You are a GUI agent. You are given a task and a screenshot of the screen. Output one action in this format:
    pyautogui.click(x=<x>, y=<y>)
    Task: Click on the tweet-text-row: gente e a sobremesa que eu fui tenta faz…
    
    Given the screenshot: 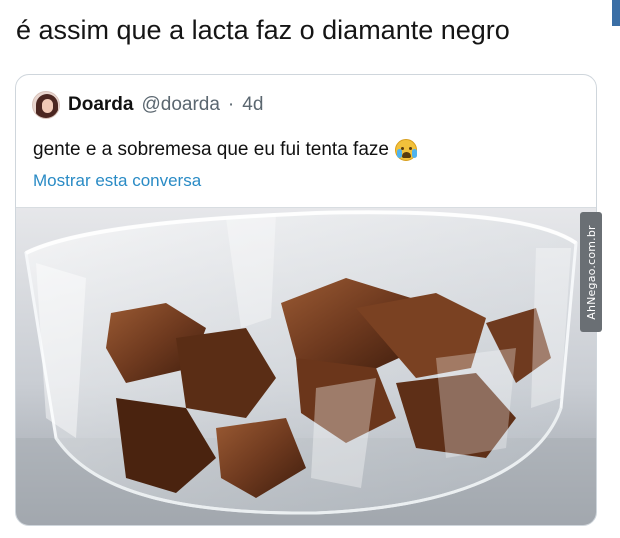 What is the action you would take?
    pyautogui.click(x=225, y=150)
    